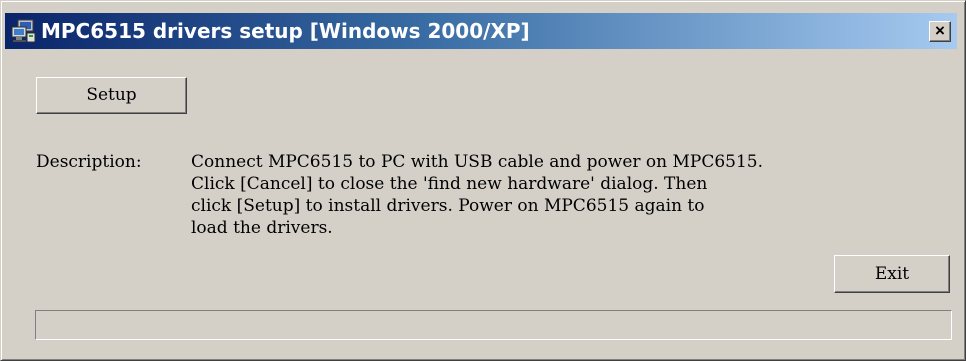 This screenshot has height=361, width=966. I want to click on exit-button: Exit, so click(892, 274).